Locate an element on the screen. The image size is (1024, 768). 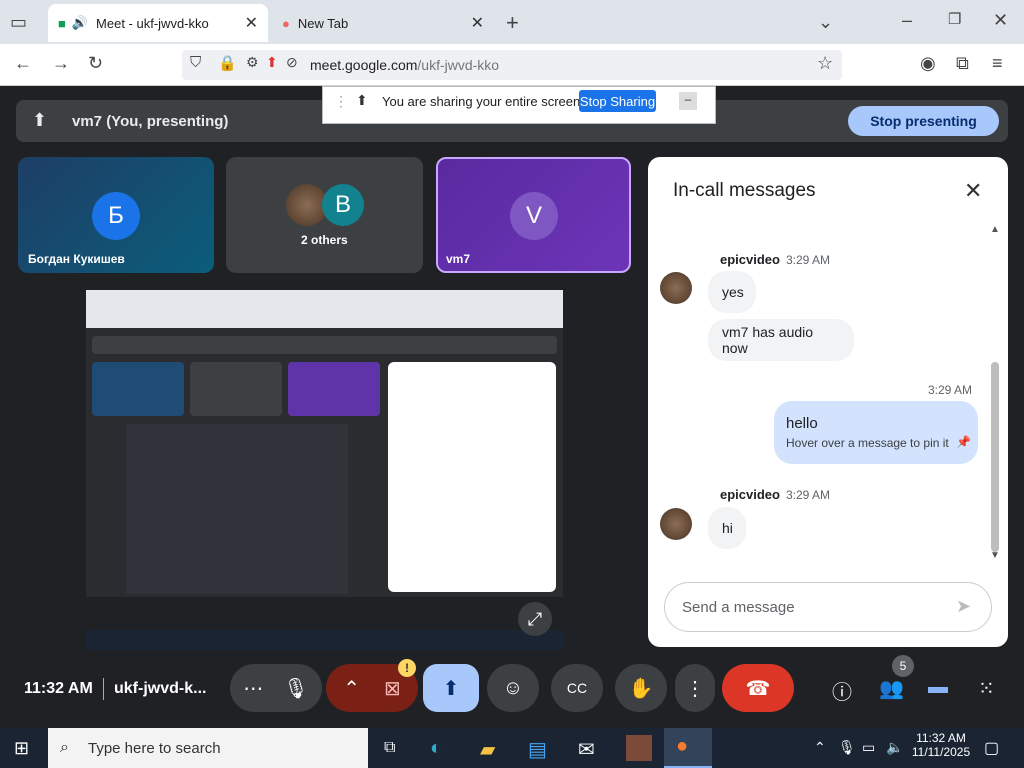
shield-icon: ⛉ is located at coordinates (195, 62).